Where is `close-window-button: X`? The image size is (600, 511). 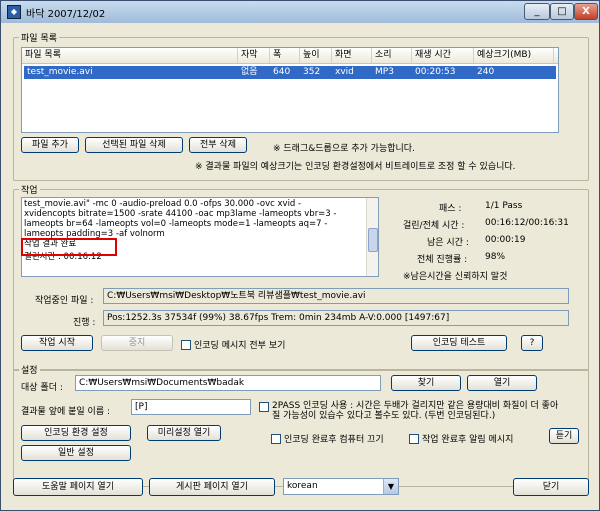
close-window-button: X is located at coordinates (586, 11).